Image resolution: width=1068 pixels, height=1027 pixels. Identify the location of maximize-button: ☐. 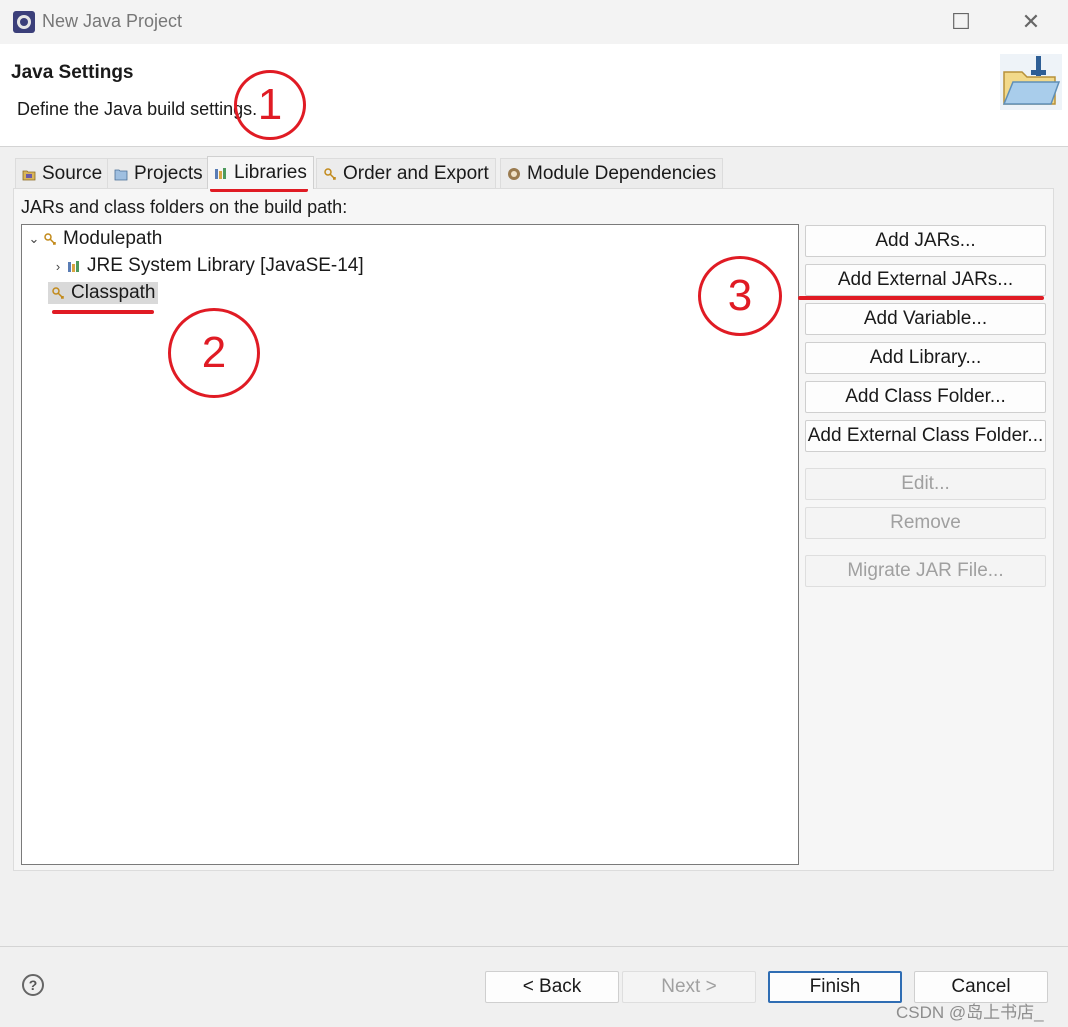
(961, 22).